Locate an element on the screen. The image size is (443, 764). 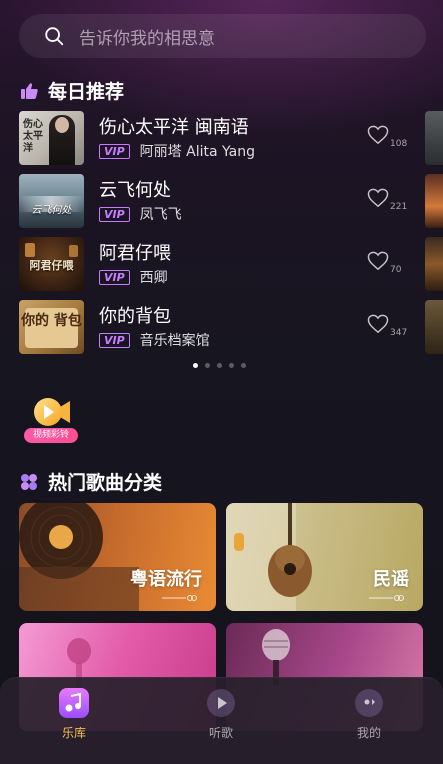
song-cover-text: 伤心 太平洋 is located at coordinates (33, 136).